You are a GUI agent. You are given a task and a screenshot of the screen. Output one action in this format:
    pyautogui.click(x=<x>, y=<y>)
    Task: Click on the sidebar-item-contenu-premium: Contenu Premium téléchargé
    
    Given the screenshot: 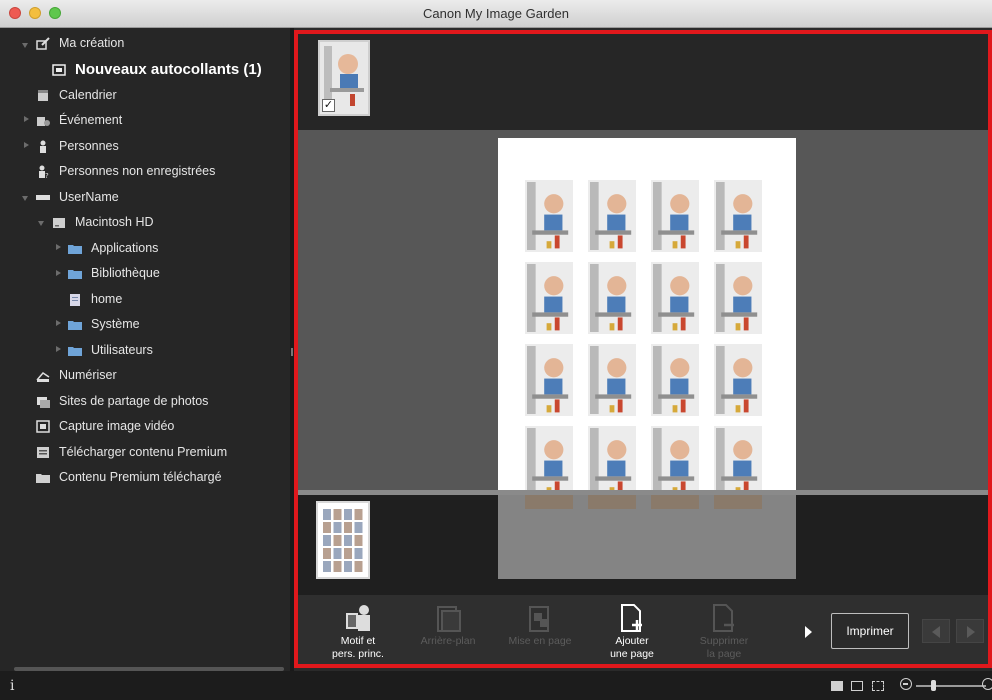 What is the action you would take?
    pyautogui.click(x=129, y=477)
    